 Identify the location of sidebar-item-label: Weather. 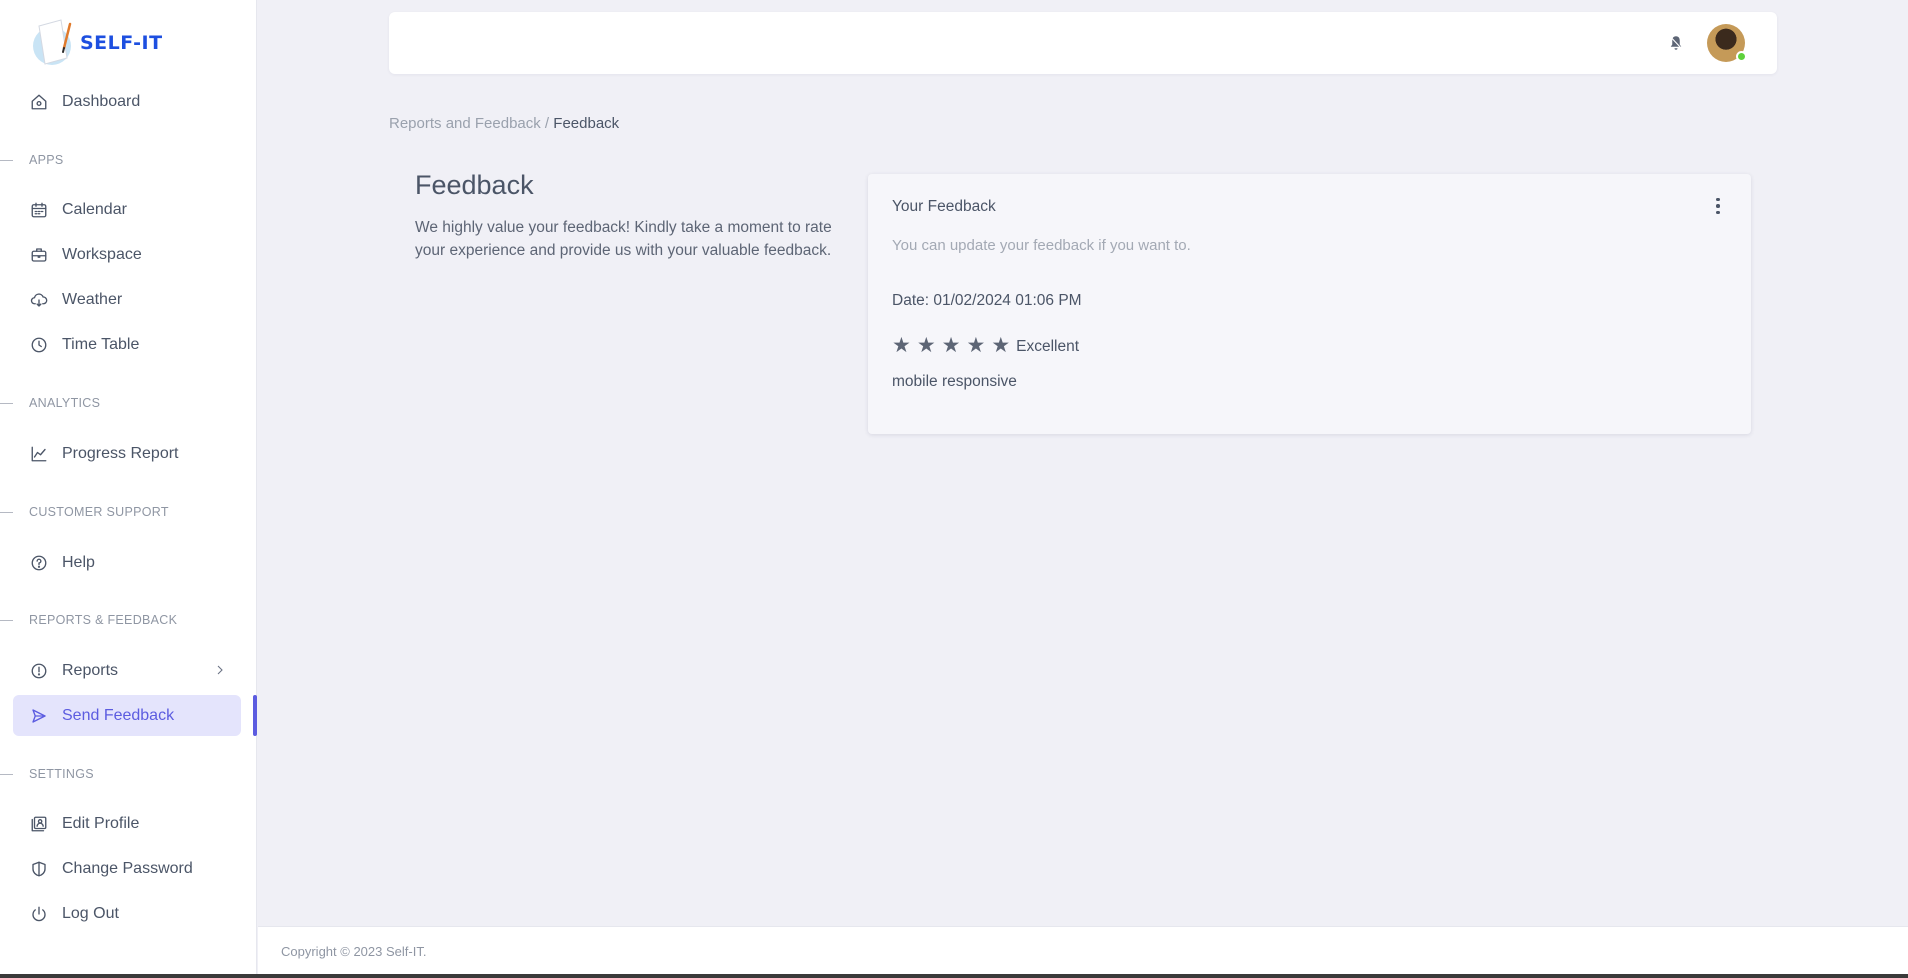
(92, 299).